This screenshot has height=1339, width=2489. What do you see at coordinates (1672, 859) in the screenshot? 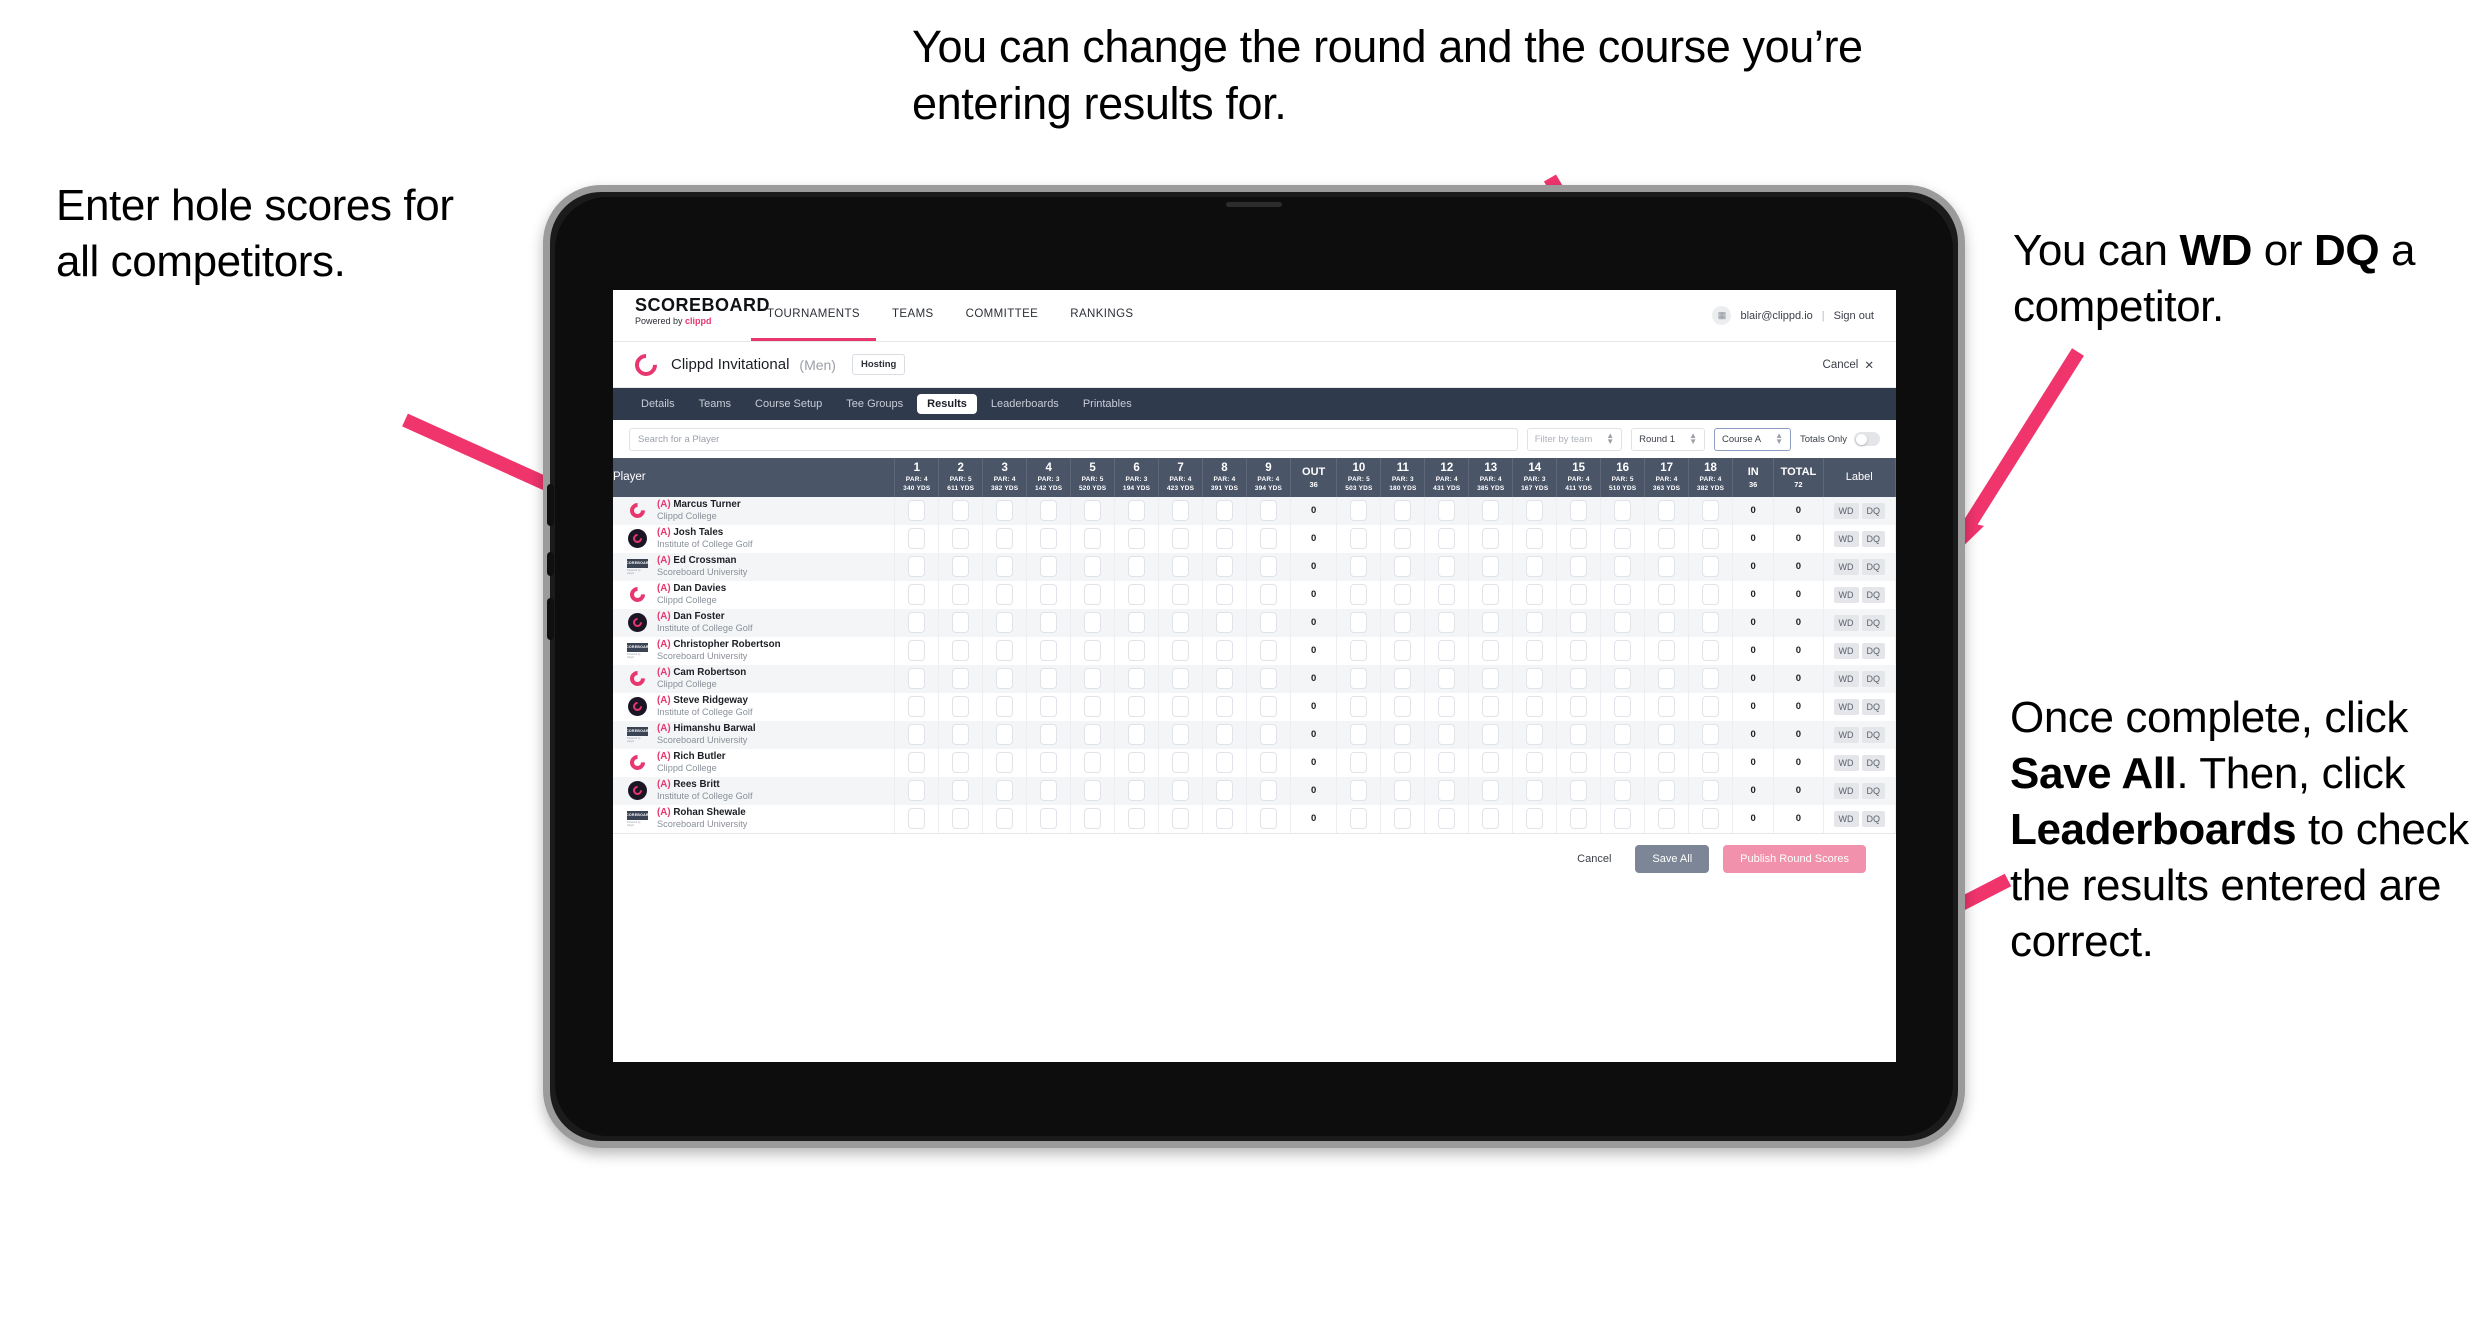
I see `save-all-button: Save All` at bounding box center [1672, 859].